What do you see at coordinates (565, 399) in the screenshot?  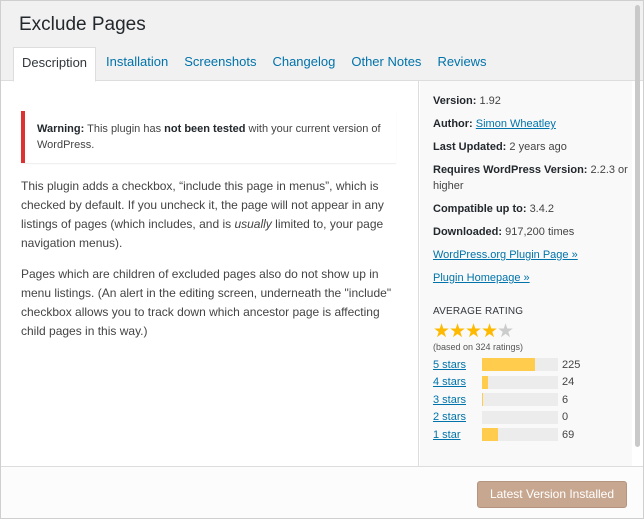 I see `rating-count-3: 6` at bounding box center [565, 399].